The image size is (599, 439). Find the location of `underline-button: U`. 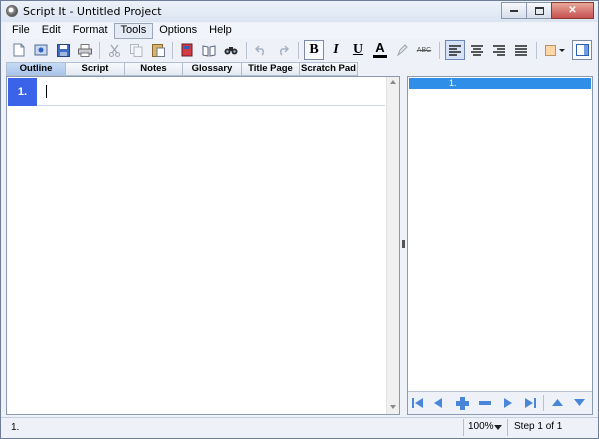

underline-button: U is located at coordinates (358, 50).